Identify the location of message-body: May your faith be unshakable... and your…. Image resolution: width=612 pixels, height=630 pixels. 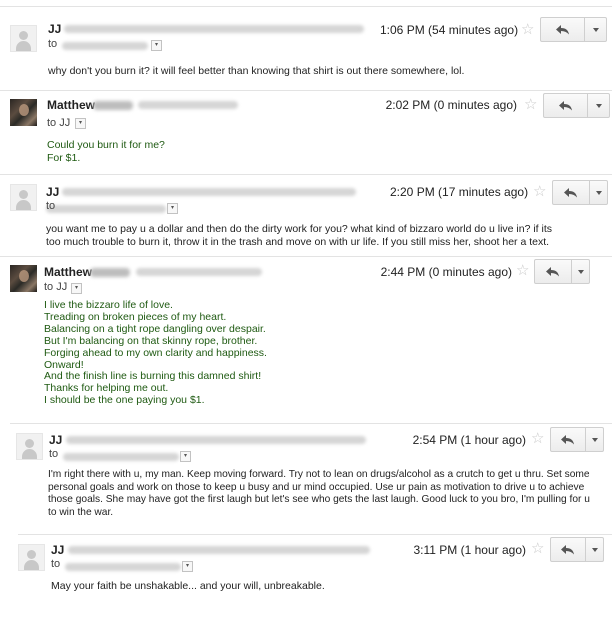
(188, 586).